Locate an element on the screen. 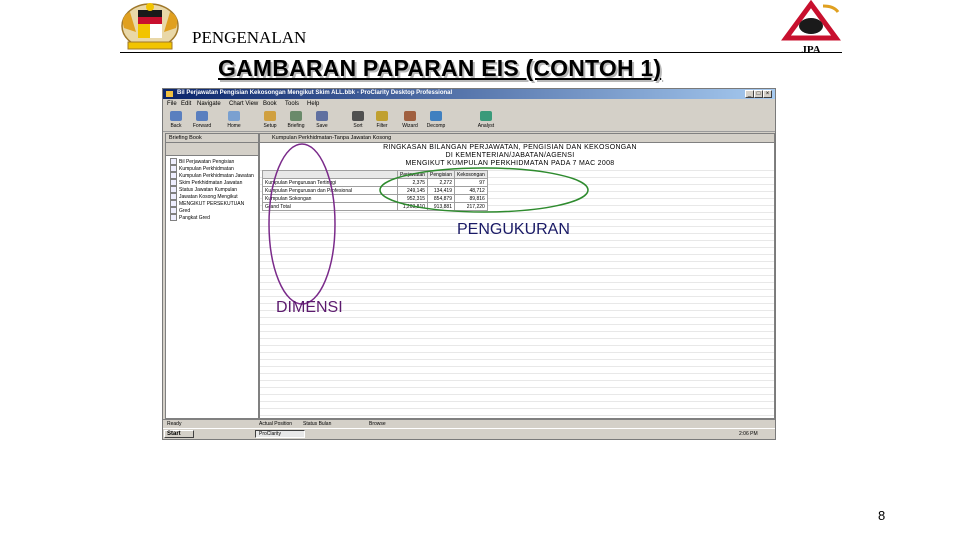  row-label: Kumpulan Sokongan is located at coordinates (330, 198).